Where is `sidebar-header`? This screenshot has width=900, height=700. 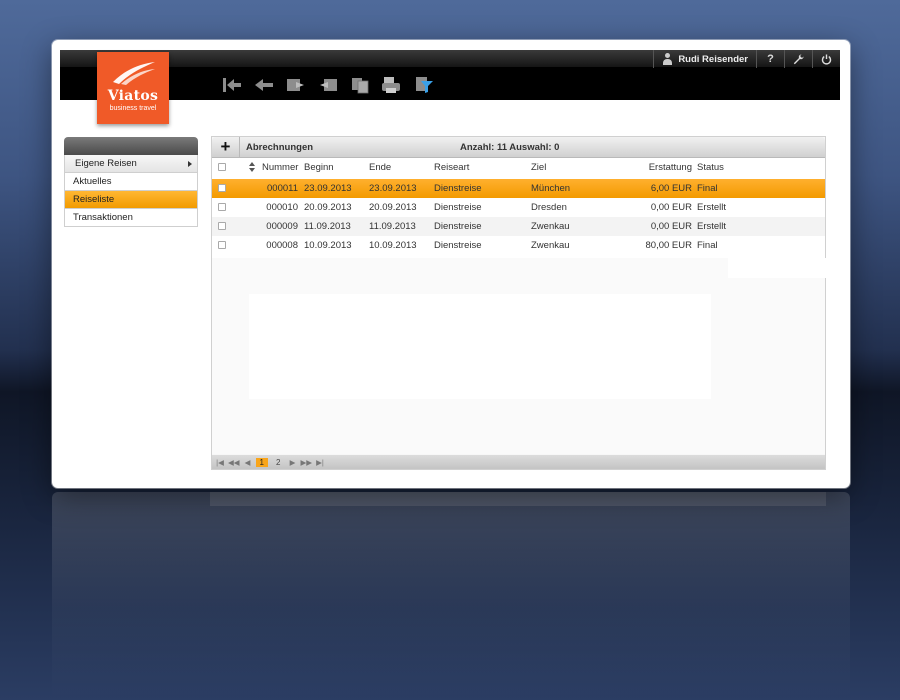 sidebar-header is located at coordinates (131, 146).